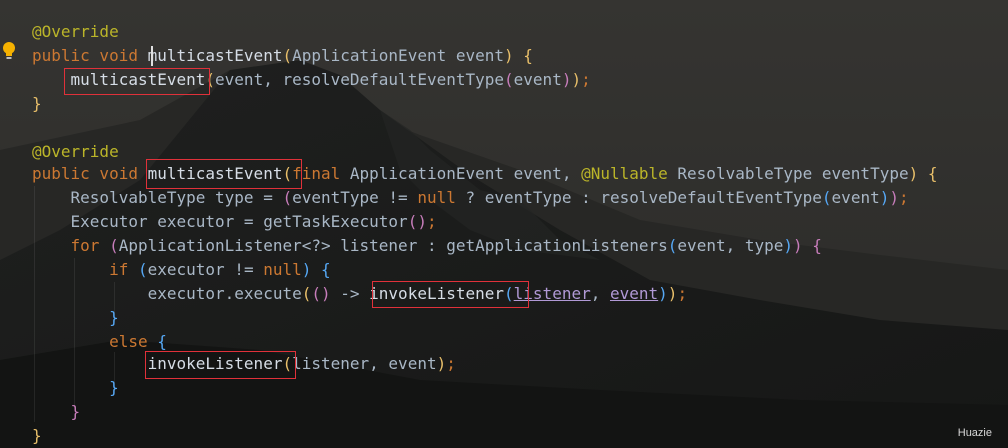  What do you see at coordinates (95, 341) in the screenshot?
I see `code-token: else` at bounding box center [95, 341].